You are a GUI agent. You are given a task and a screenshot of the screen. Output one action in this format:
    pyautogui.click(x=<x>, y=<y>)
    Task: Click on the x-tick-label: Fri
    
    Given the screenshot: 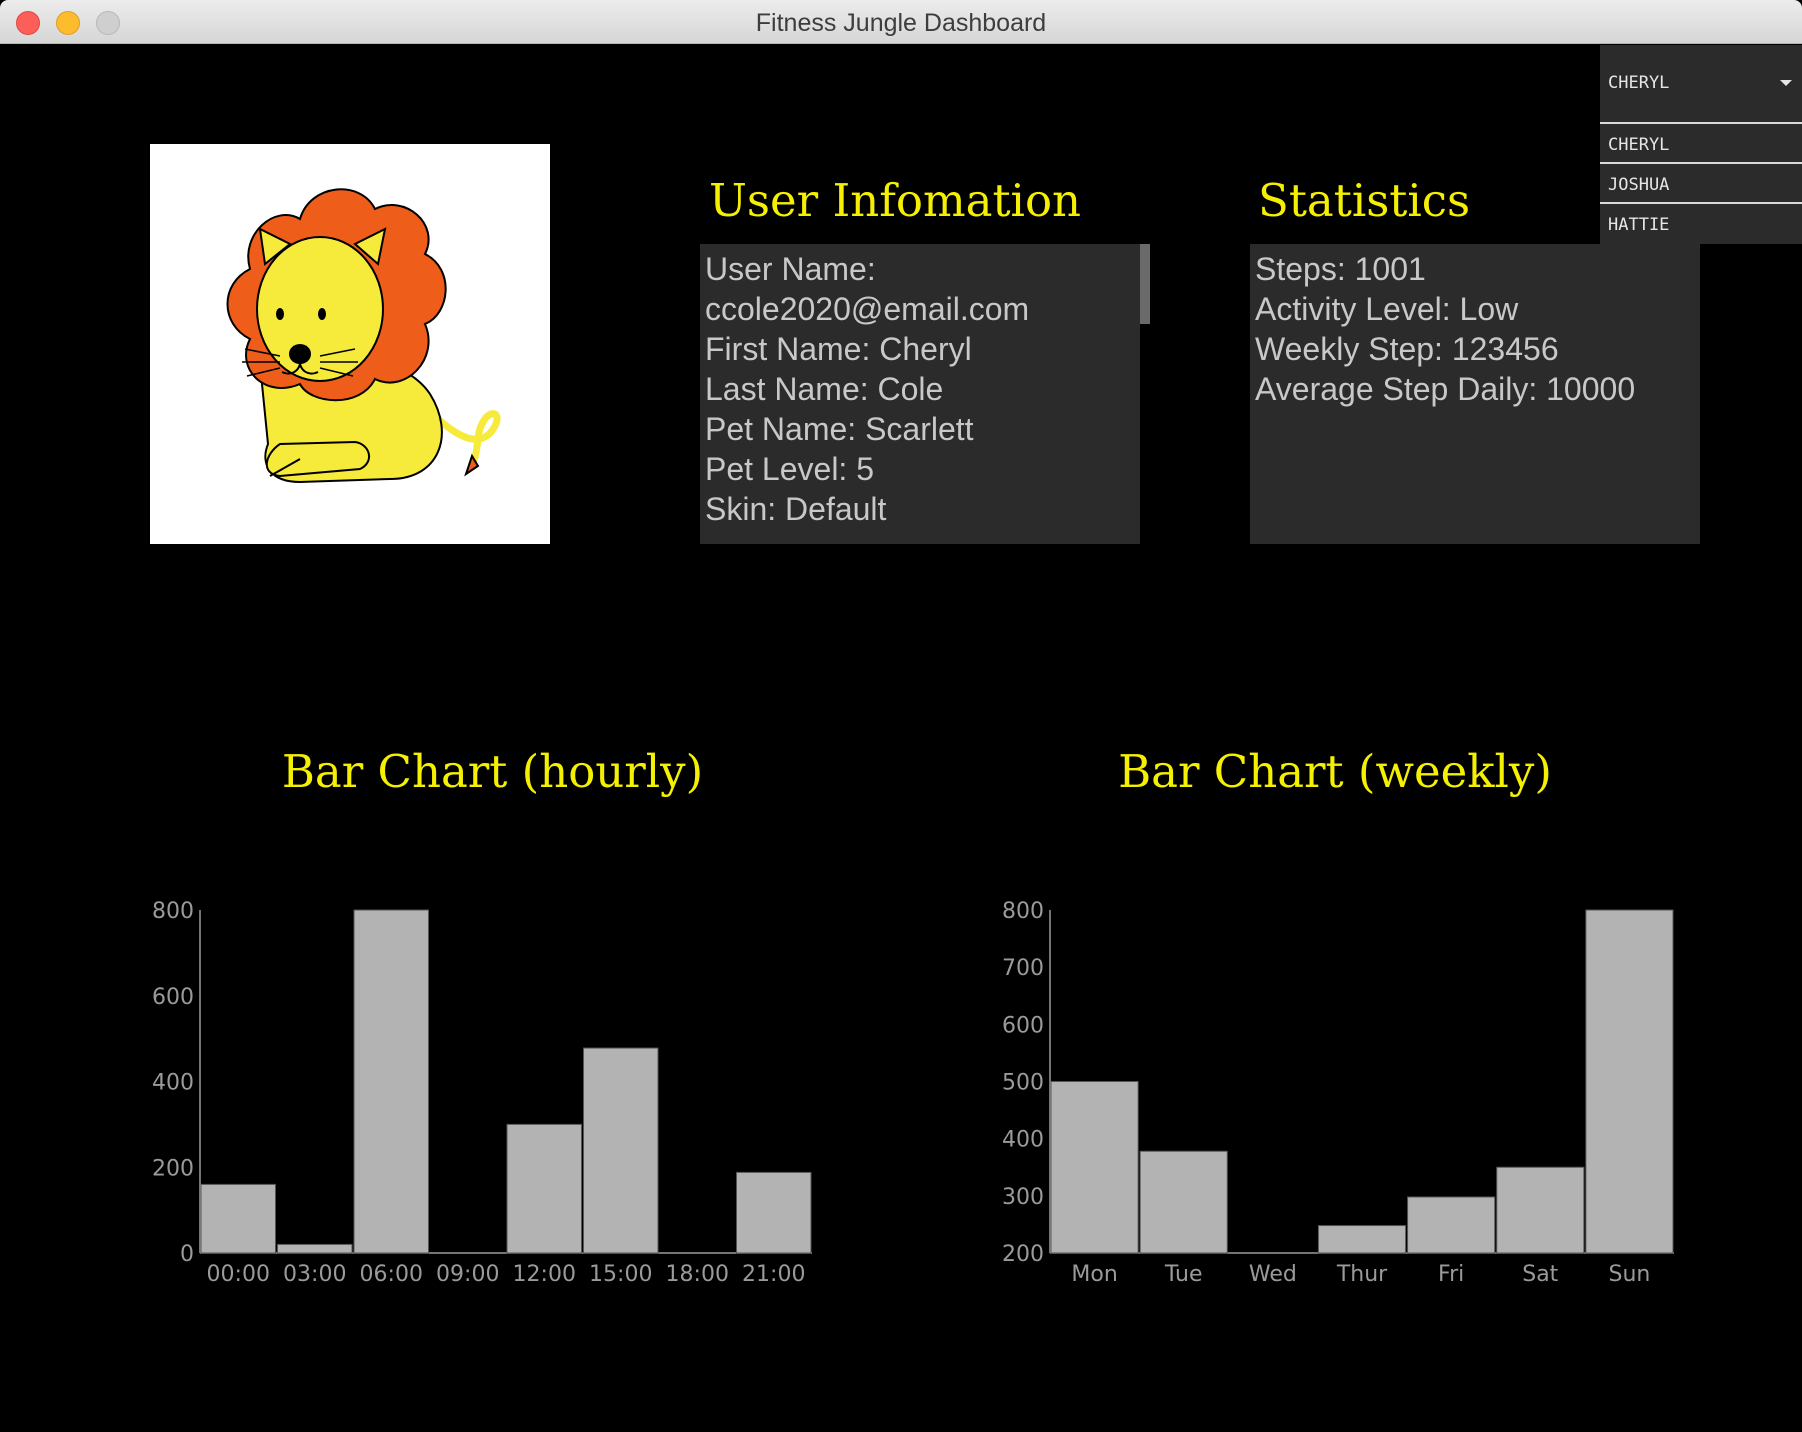 What is the action you would take?
    pyautogui.click(x=1451, y=1274)
    